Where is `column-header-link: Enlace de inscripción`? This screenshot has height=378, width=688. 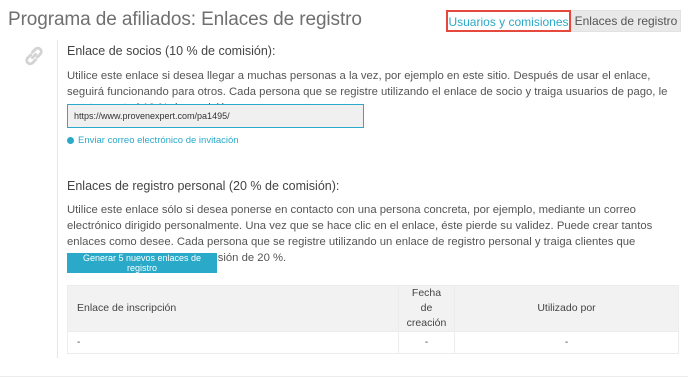 column-header-link: Enlace de inscripción is located at coordinates (233, 308).